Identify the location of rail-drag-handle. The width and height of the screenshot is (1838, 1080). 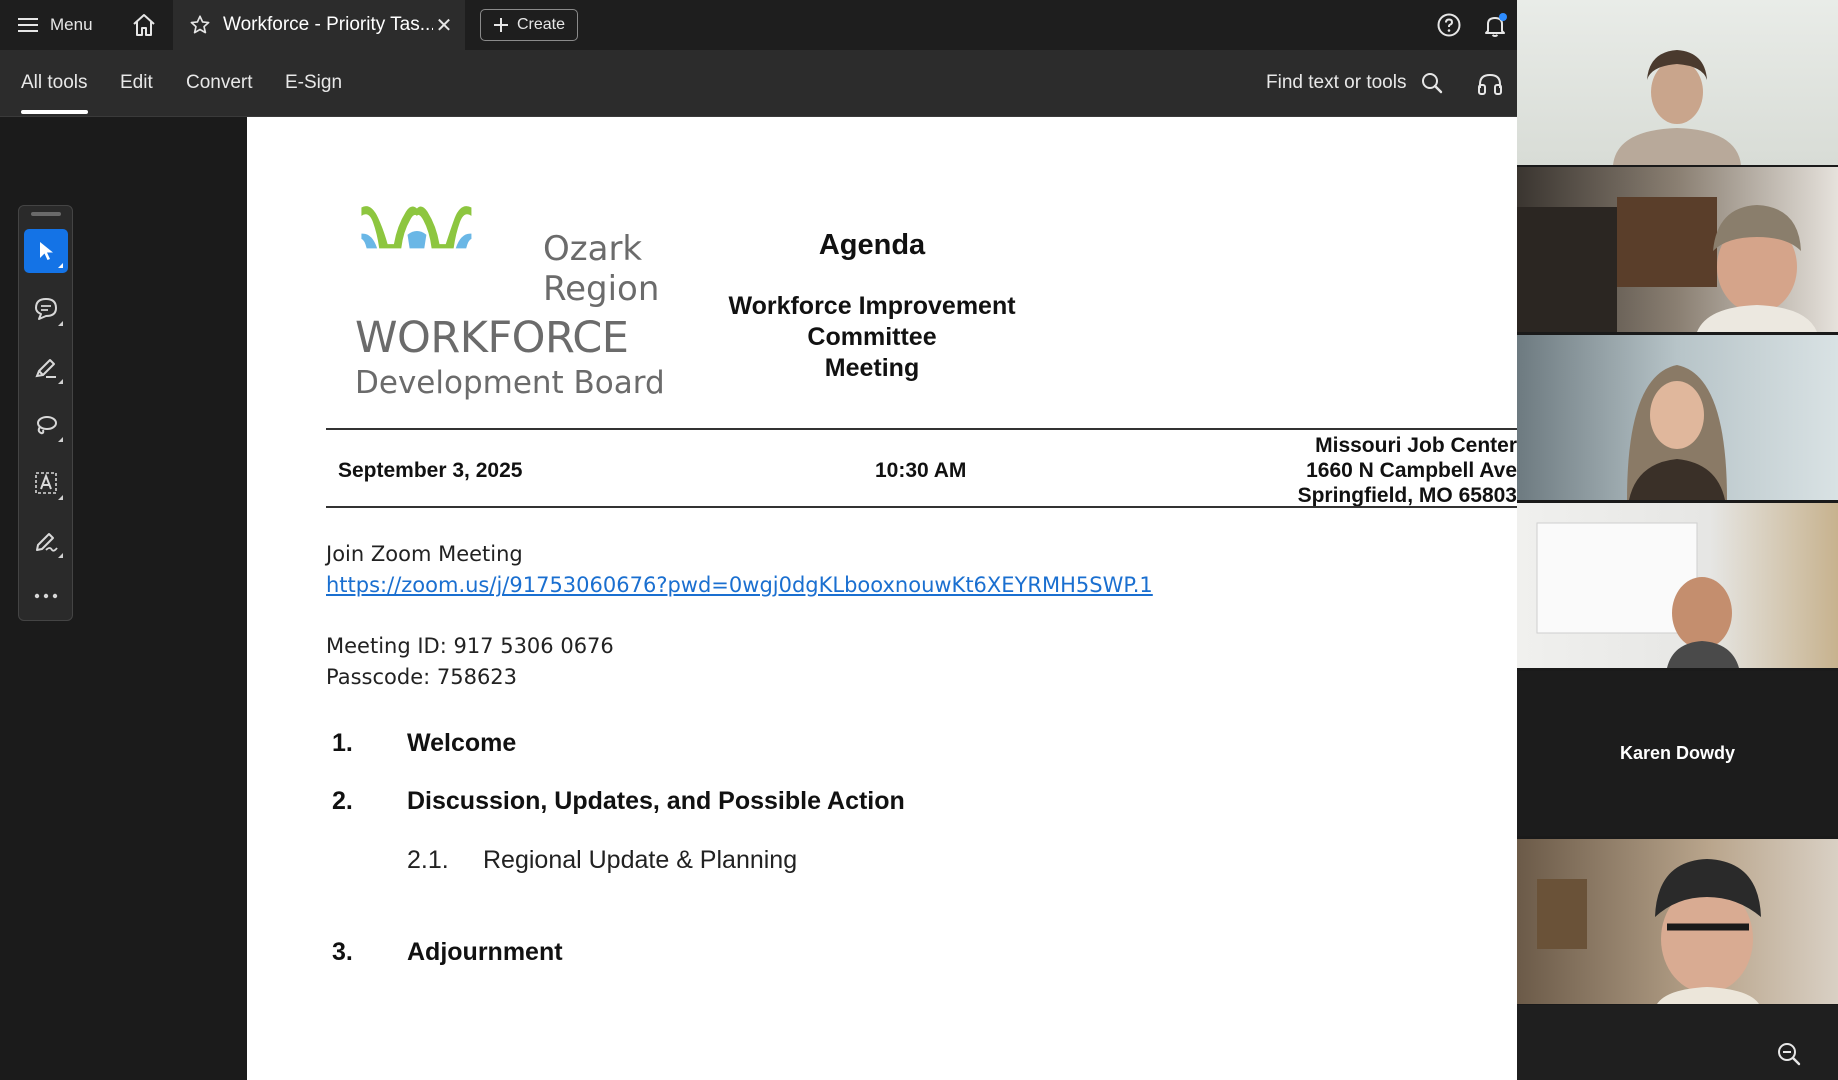
(46, 214).